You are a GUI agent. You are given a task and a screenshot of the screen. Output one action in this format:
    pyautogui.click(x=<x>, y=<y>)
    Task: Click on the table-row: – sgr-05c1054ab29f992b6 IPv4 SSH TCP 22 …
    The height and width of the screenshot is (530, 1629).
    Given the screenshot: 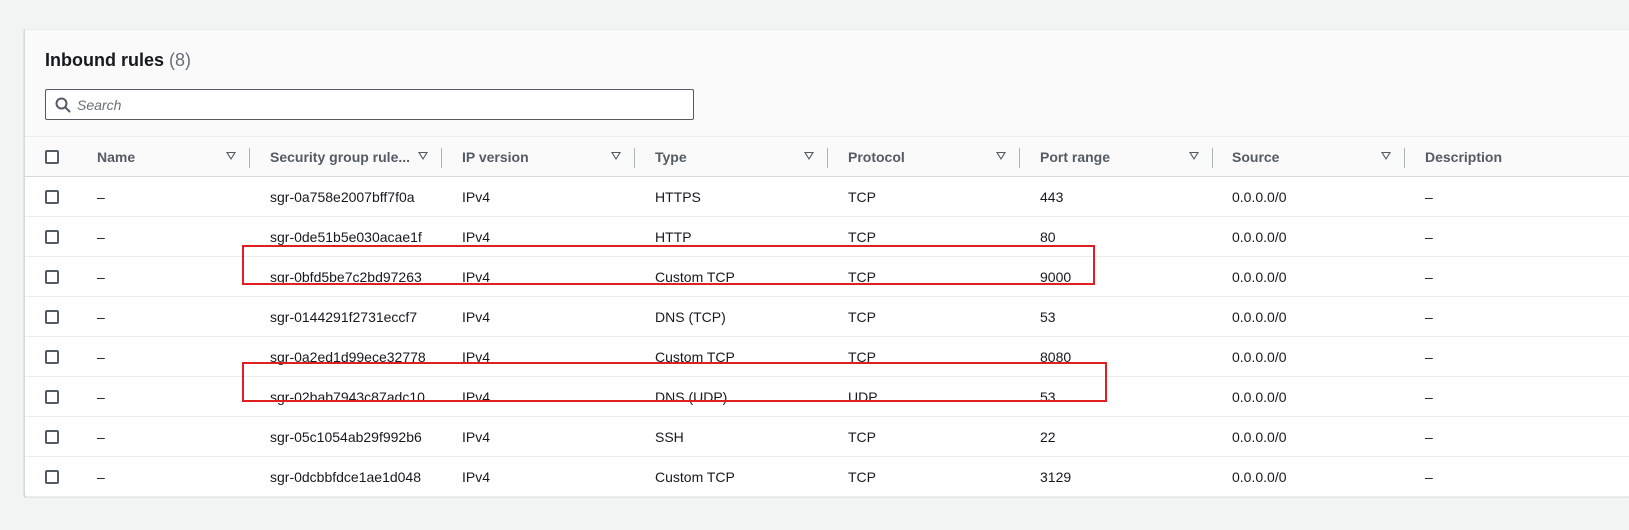 What is the action you would take?
    pyautogui.click(x=827, y=437)
    